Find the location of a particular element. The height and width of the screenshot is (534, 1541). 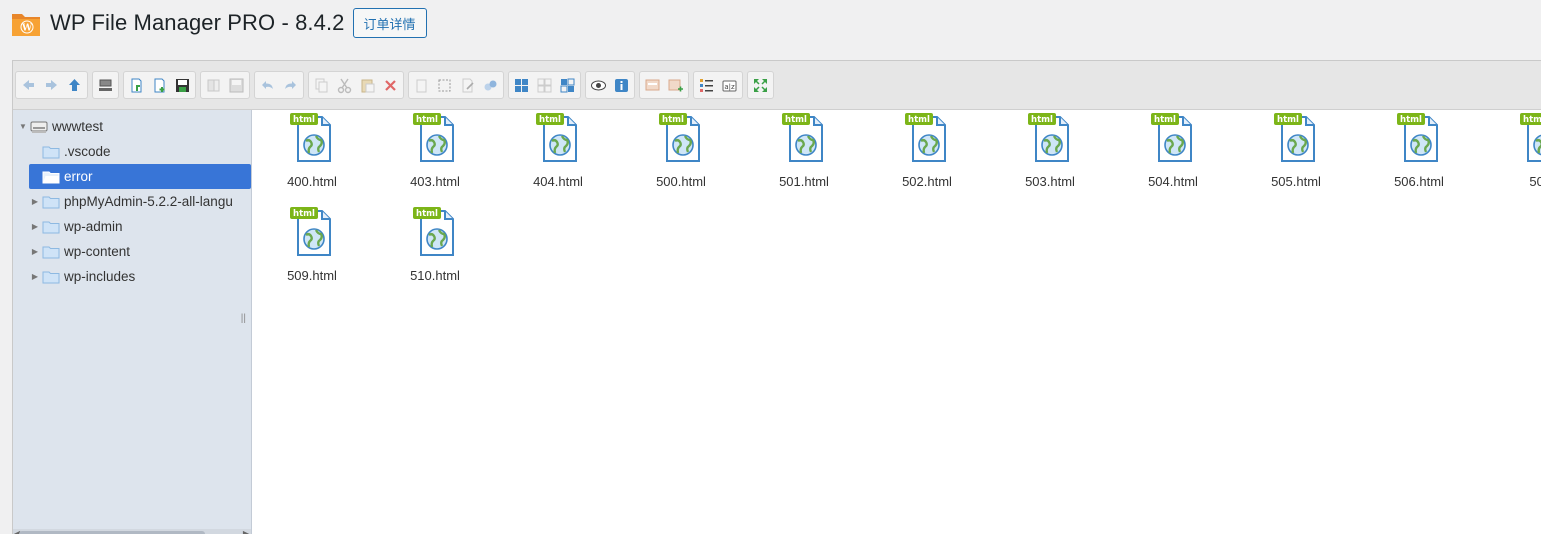

upload-button is located at coordinates (136, 85).